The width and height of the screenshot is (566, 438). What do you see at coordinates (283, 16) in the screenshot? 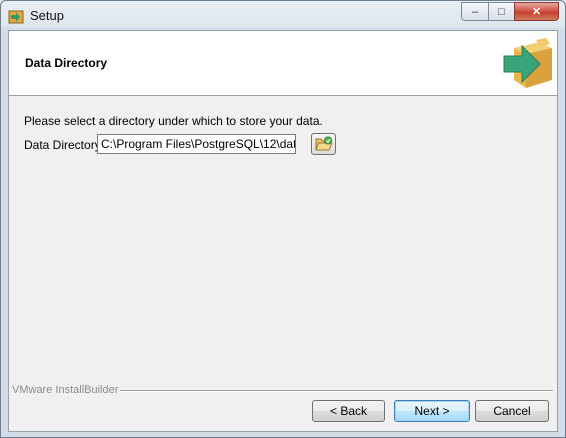
I see `title-bar: Setup – □ ✕` at bounding box center [283, 16].